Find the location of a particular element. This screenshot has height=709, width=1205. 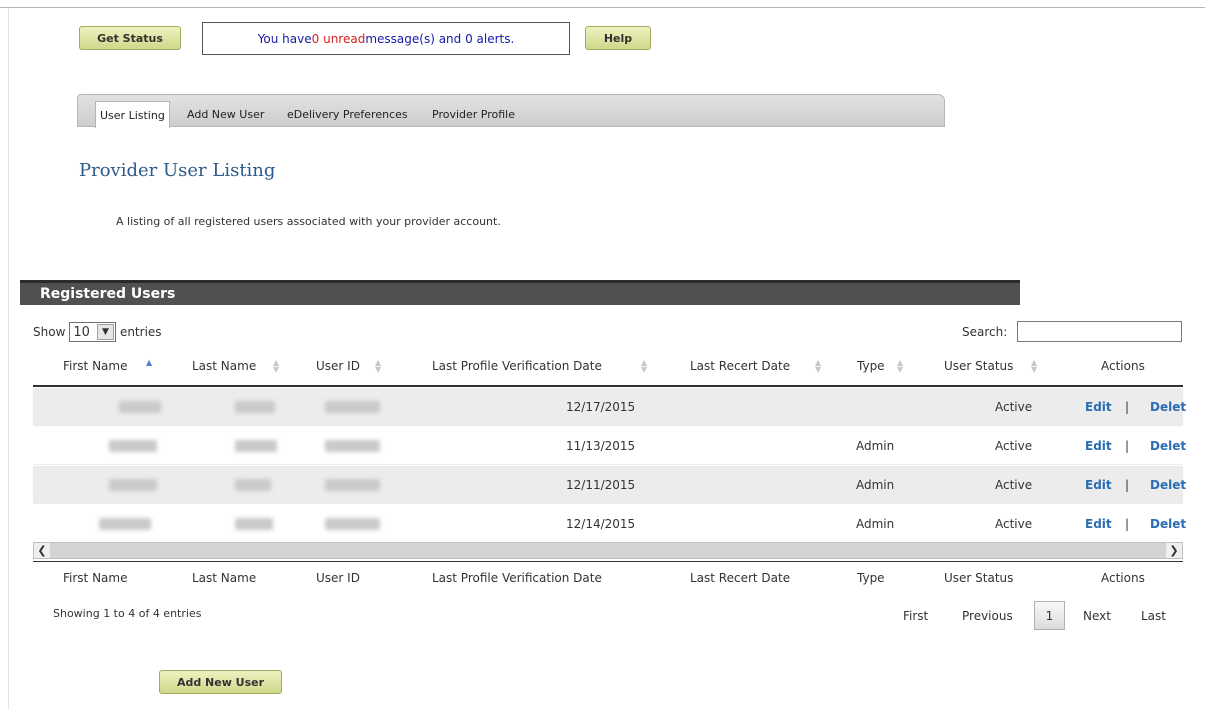

pagination-last: Last is located at coordinates (1153, 616).